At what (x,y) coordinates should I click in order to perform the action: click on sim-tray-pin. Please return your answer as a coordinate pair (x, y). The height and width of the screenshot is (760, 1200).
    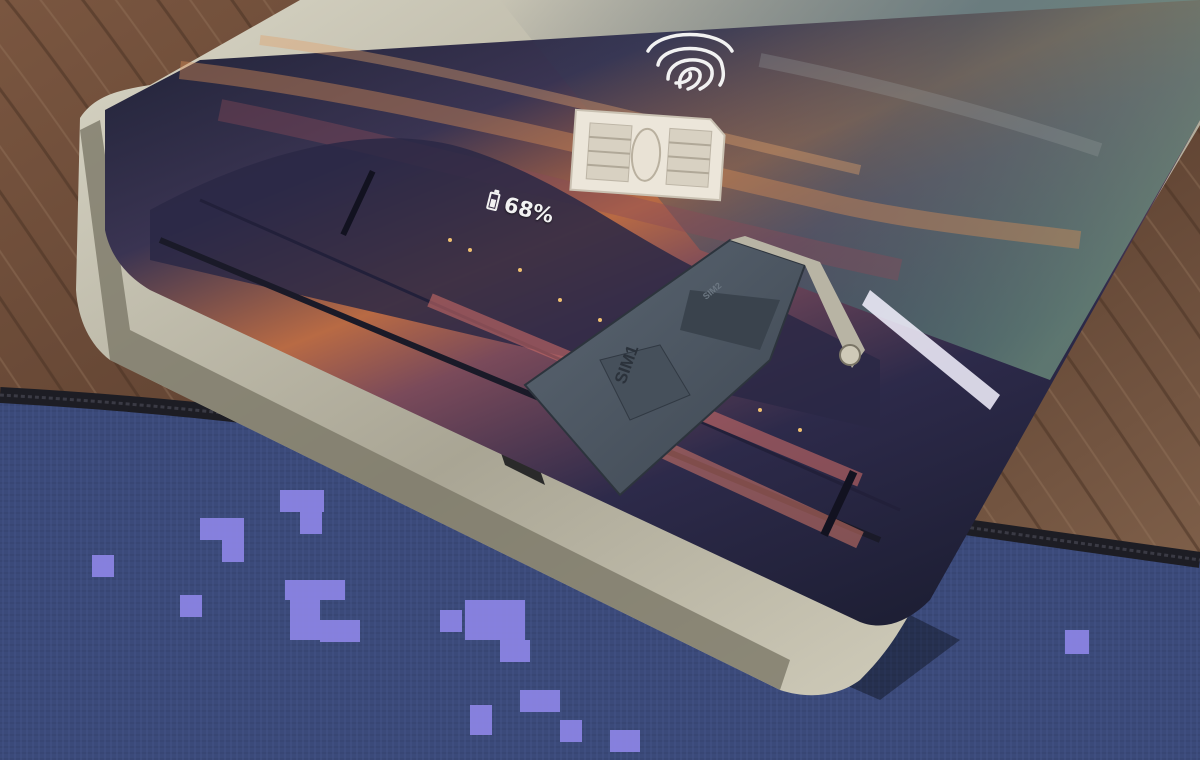
    Looking at the image, I should click on (850, 355).